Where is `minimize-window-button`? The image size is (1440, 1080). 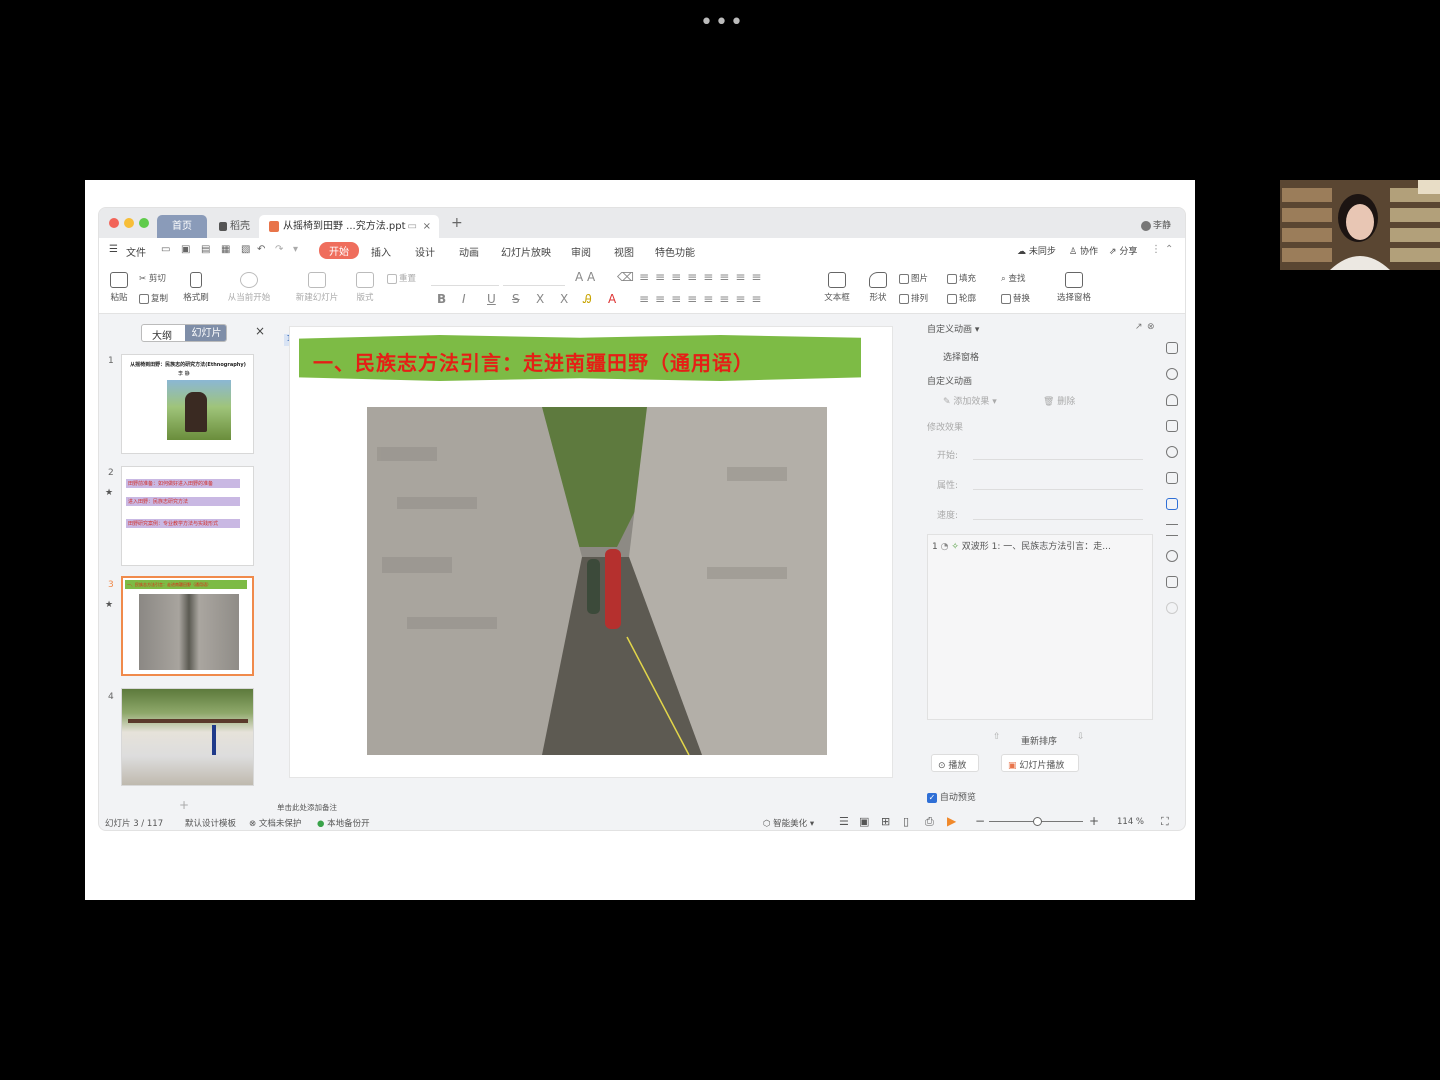 minimize-window-button is located at coordinates (129, 223).